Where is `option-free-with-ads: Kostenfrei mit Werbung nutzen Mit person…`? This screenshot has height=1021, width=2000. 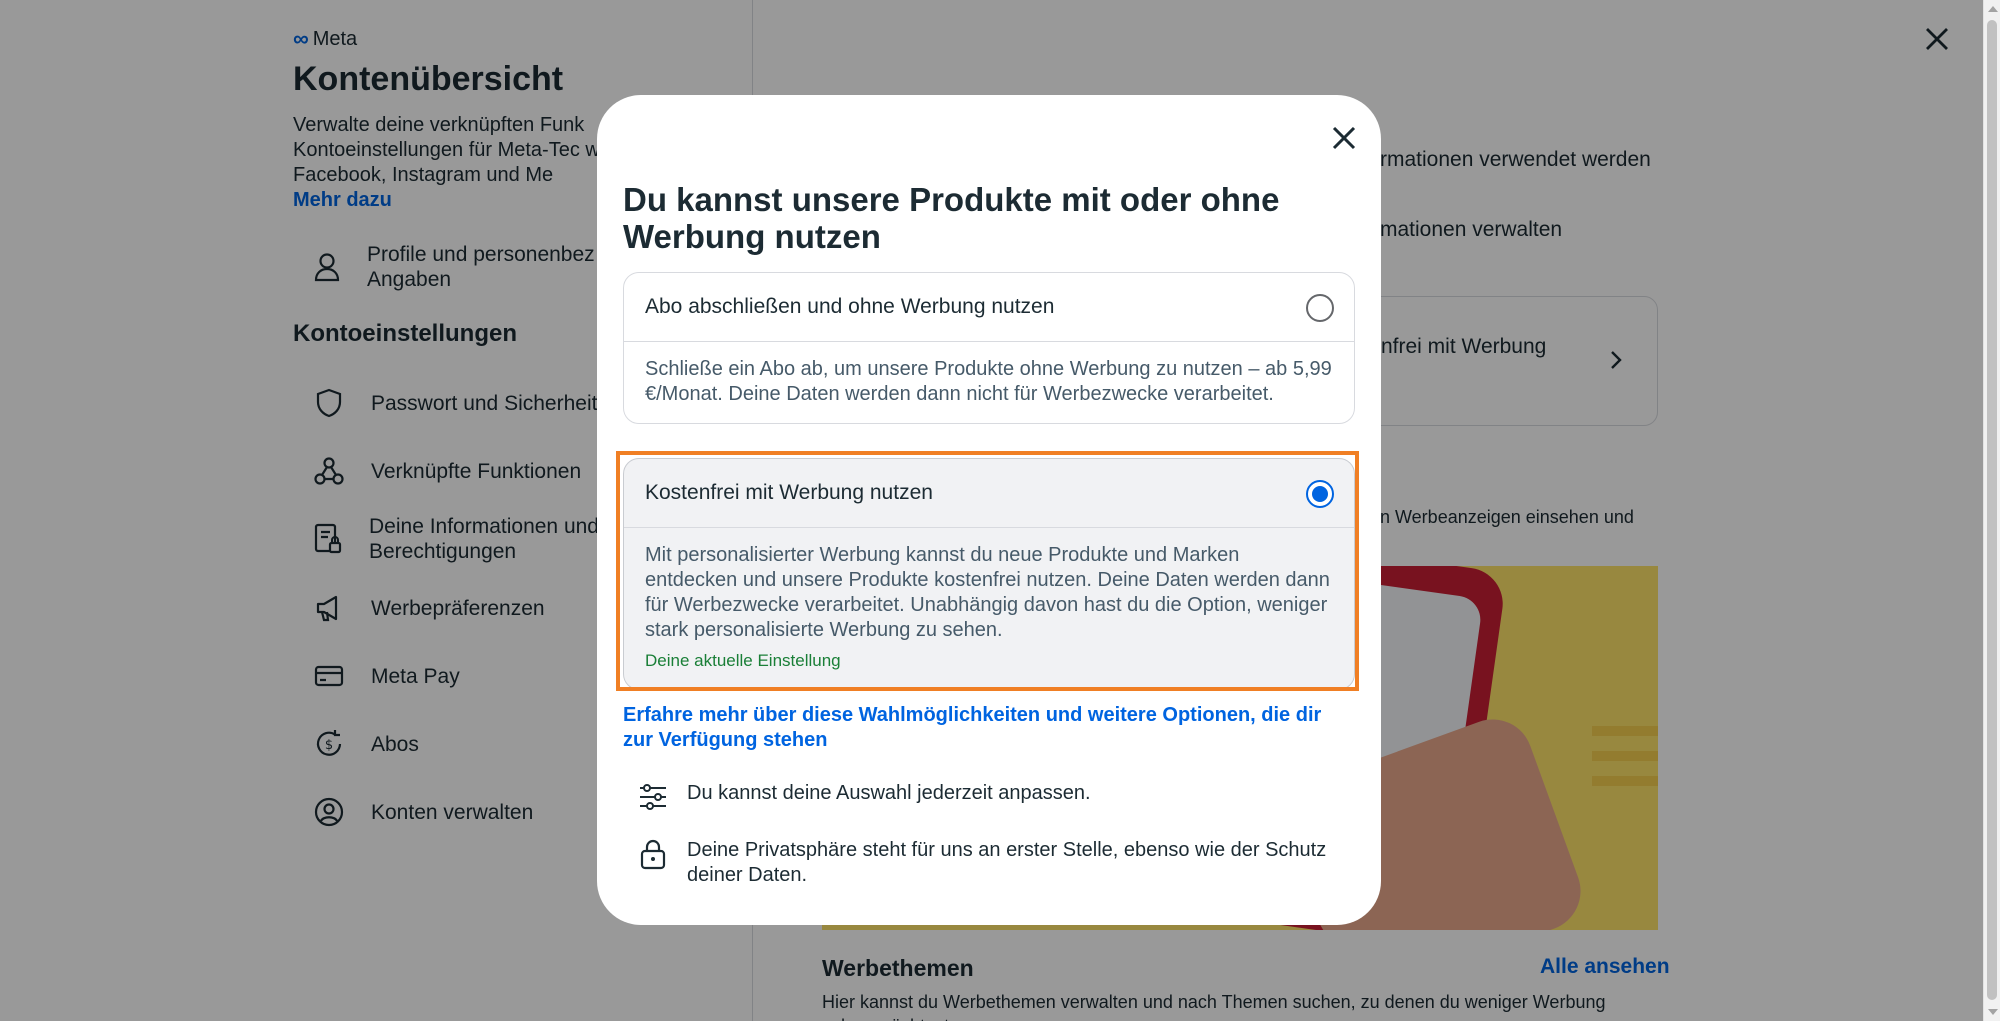
option-free-with-ads: Kostenfrei mit Werbung nutzen Mit person… is located at coordinates (989, 574).